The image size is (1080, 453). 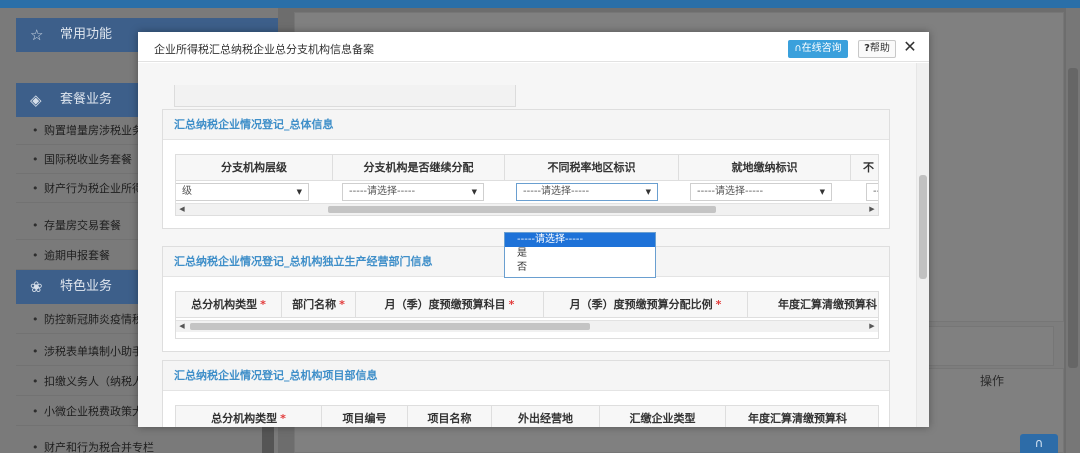 I want to click on continue-allocation-select: -----请选择----- ▼, so click(x=413, y=192).